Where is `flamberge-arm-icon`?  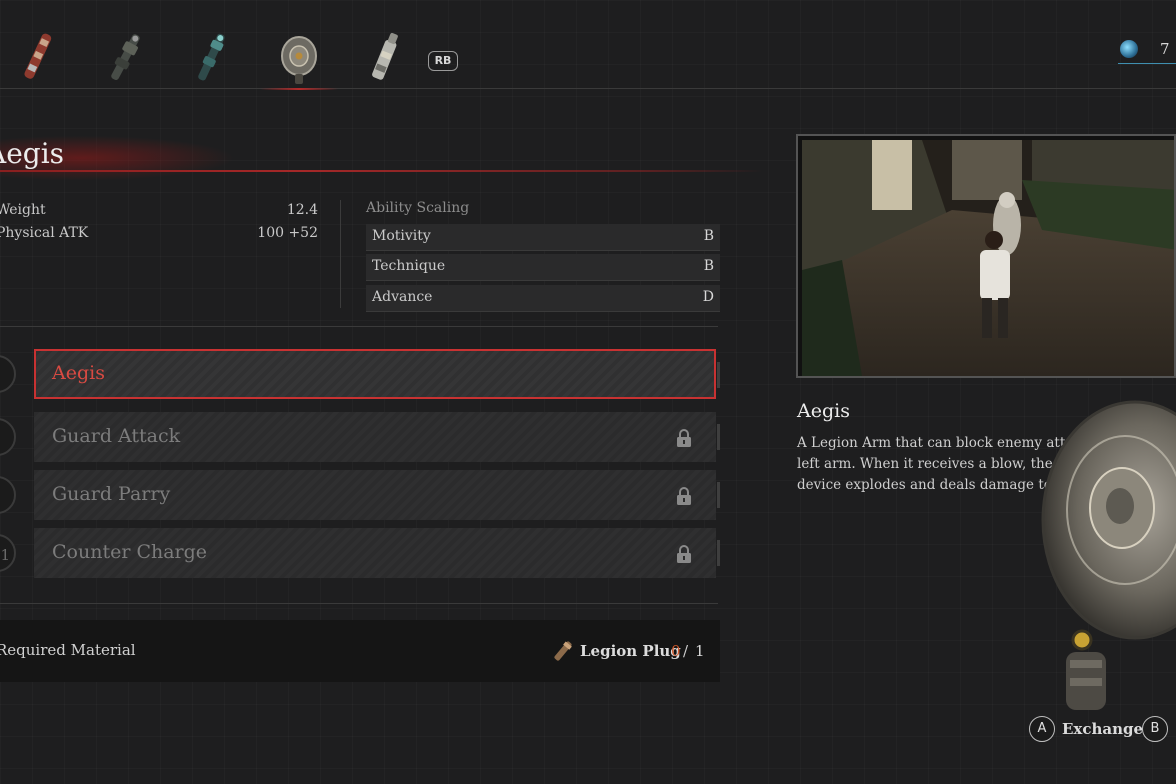 flamberge-arm-icon is located at coordinates (38, 56).